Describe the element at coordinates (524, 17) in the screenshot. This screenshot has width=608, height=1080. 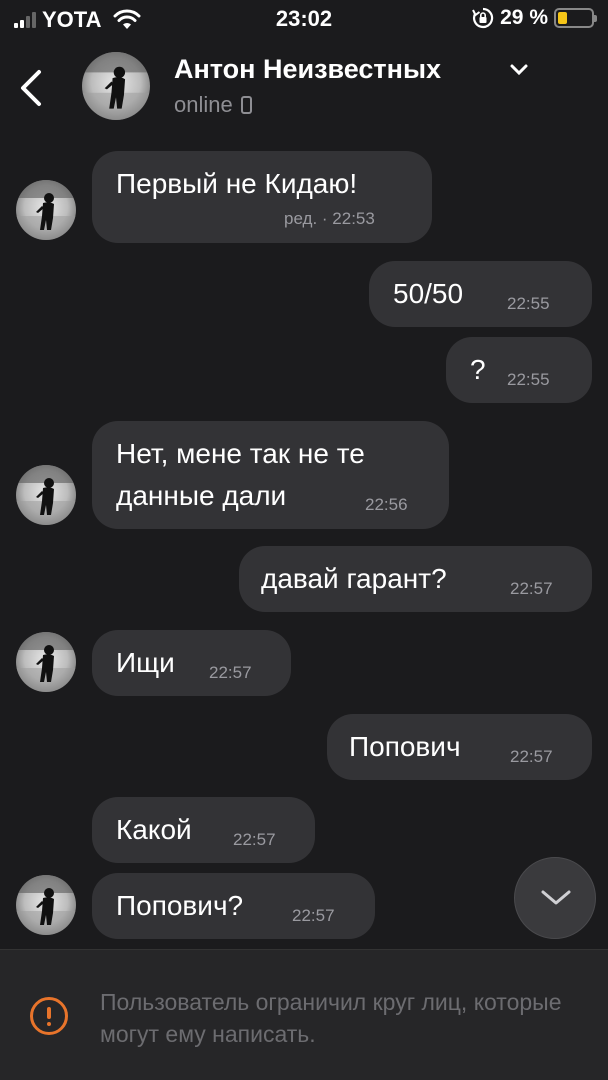
I see `battery-percent: 29 %` at that location.